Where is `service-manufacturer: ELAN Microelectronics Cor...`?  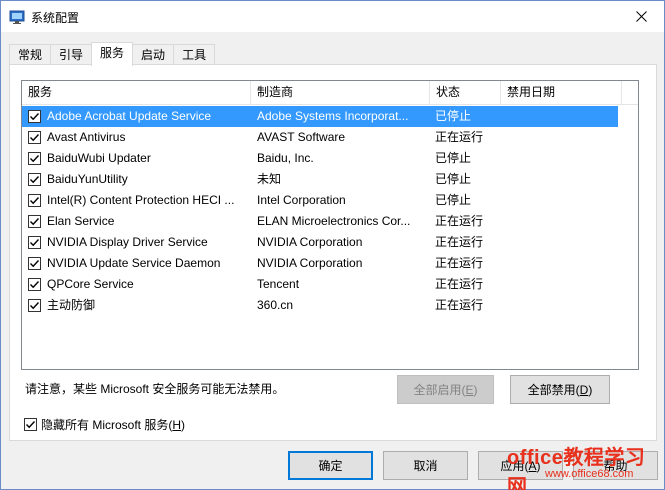 service-manufacturer: ELAN Microelectronics Cor... is located at coordinates (334, 221).